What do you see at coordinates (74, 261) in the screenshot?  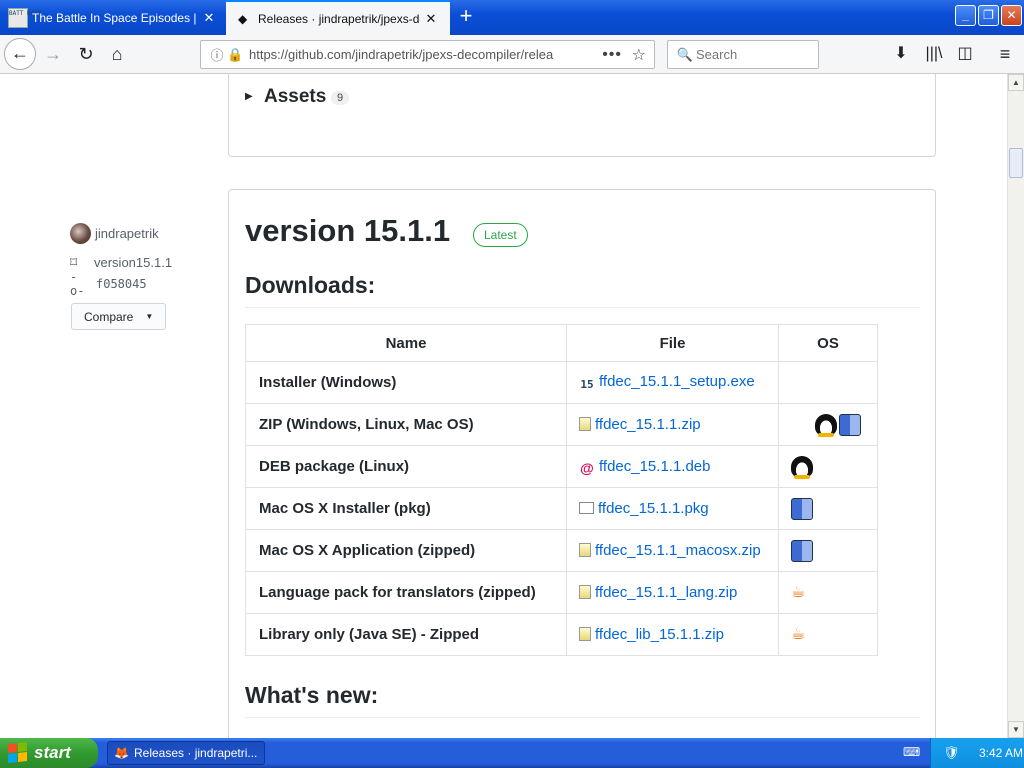 I see `tag-icon: ⌑` at bounding box center [74, 261].